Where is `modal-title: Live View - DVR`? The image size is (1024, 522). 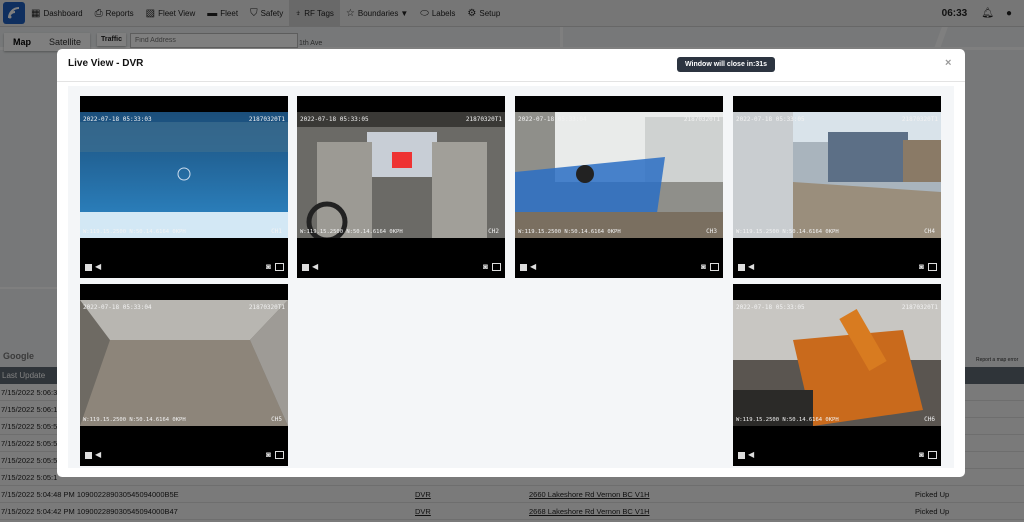
modal-title: Live View - DVR is located at coordinates (106, 63).